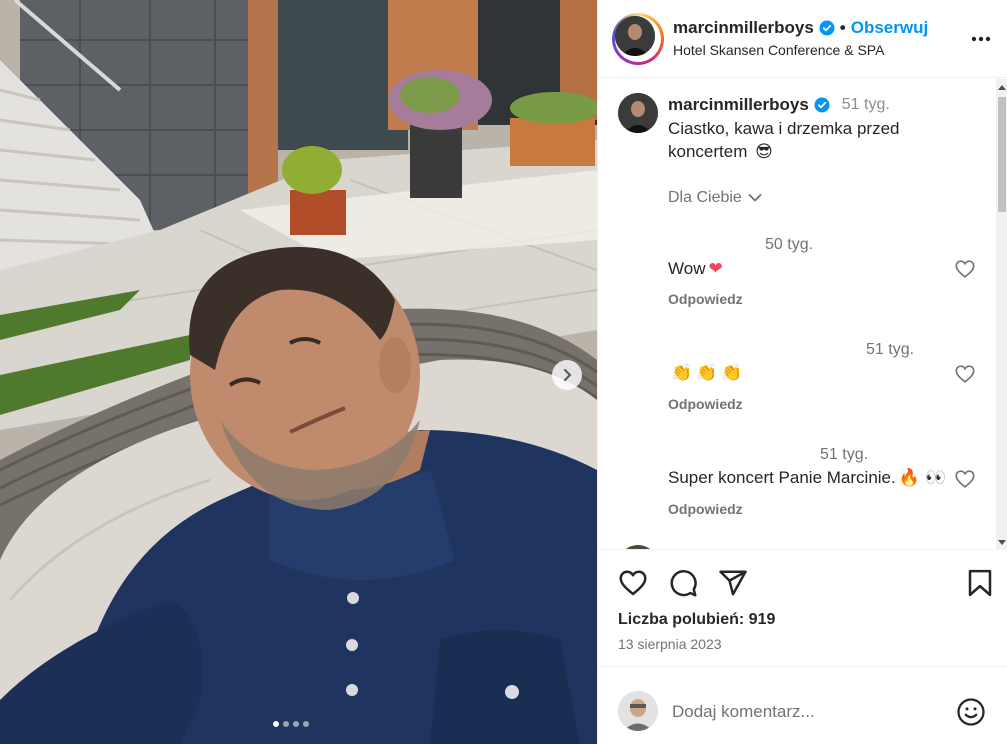 The image size is (1007, 744). What do you see at coordinates (743, 28) in the screenshot?
I see `author-username: marcinmillerboys` at bounding box center [743, 28].